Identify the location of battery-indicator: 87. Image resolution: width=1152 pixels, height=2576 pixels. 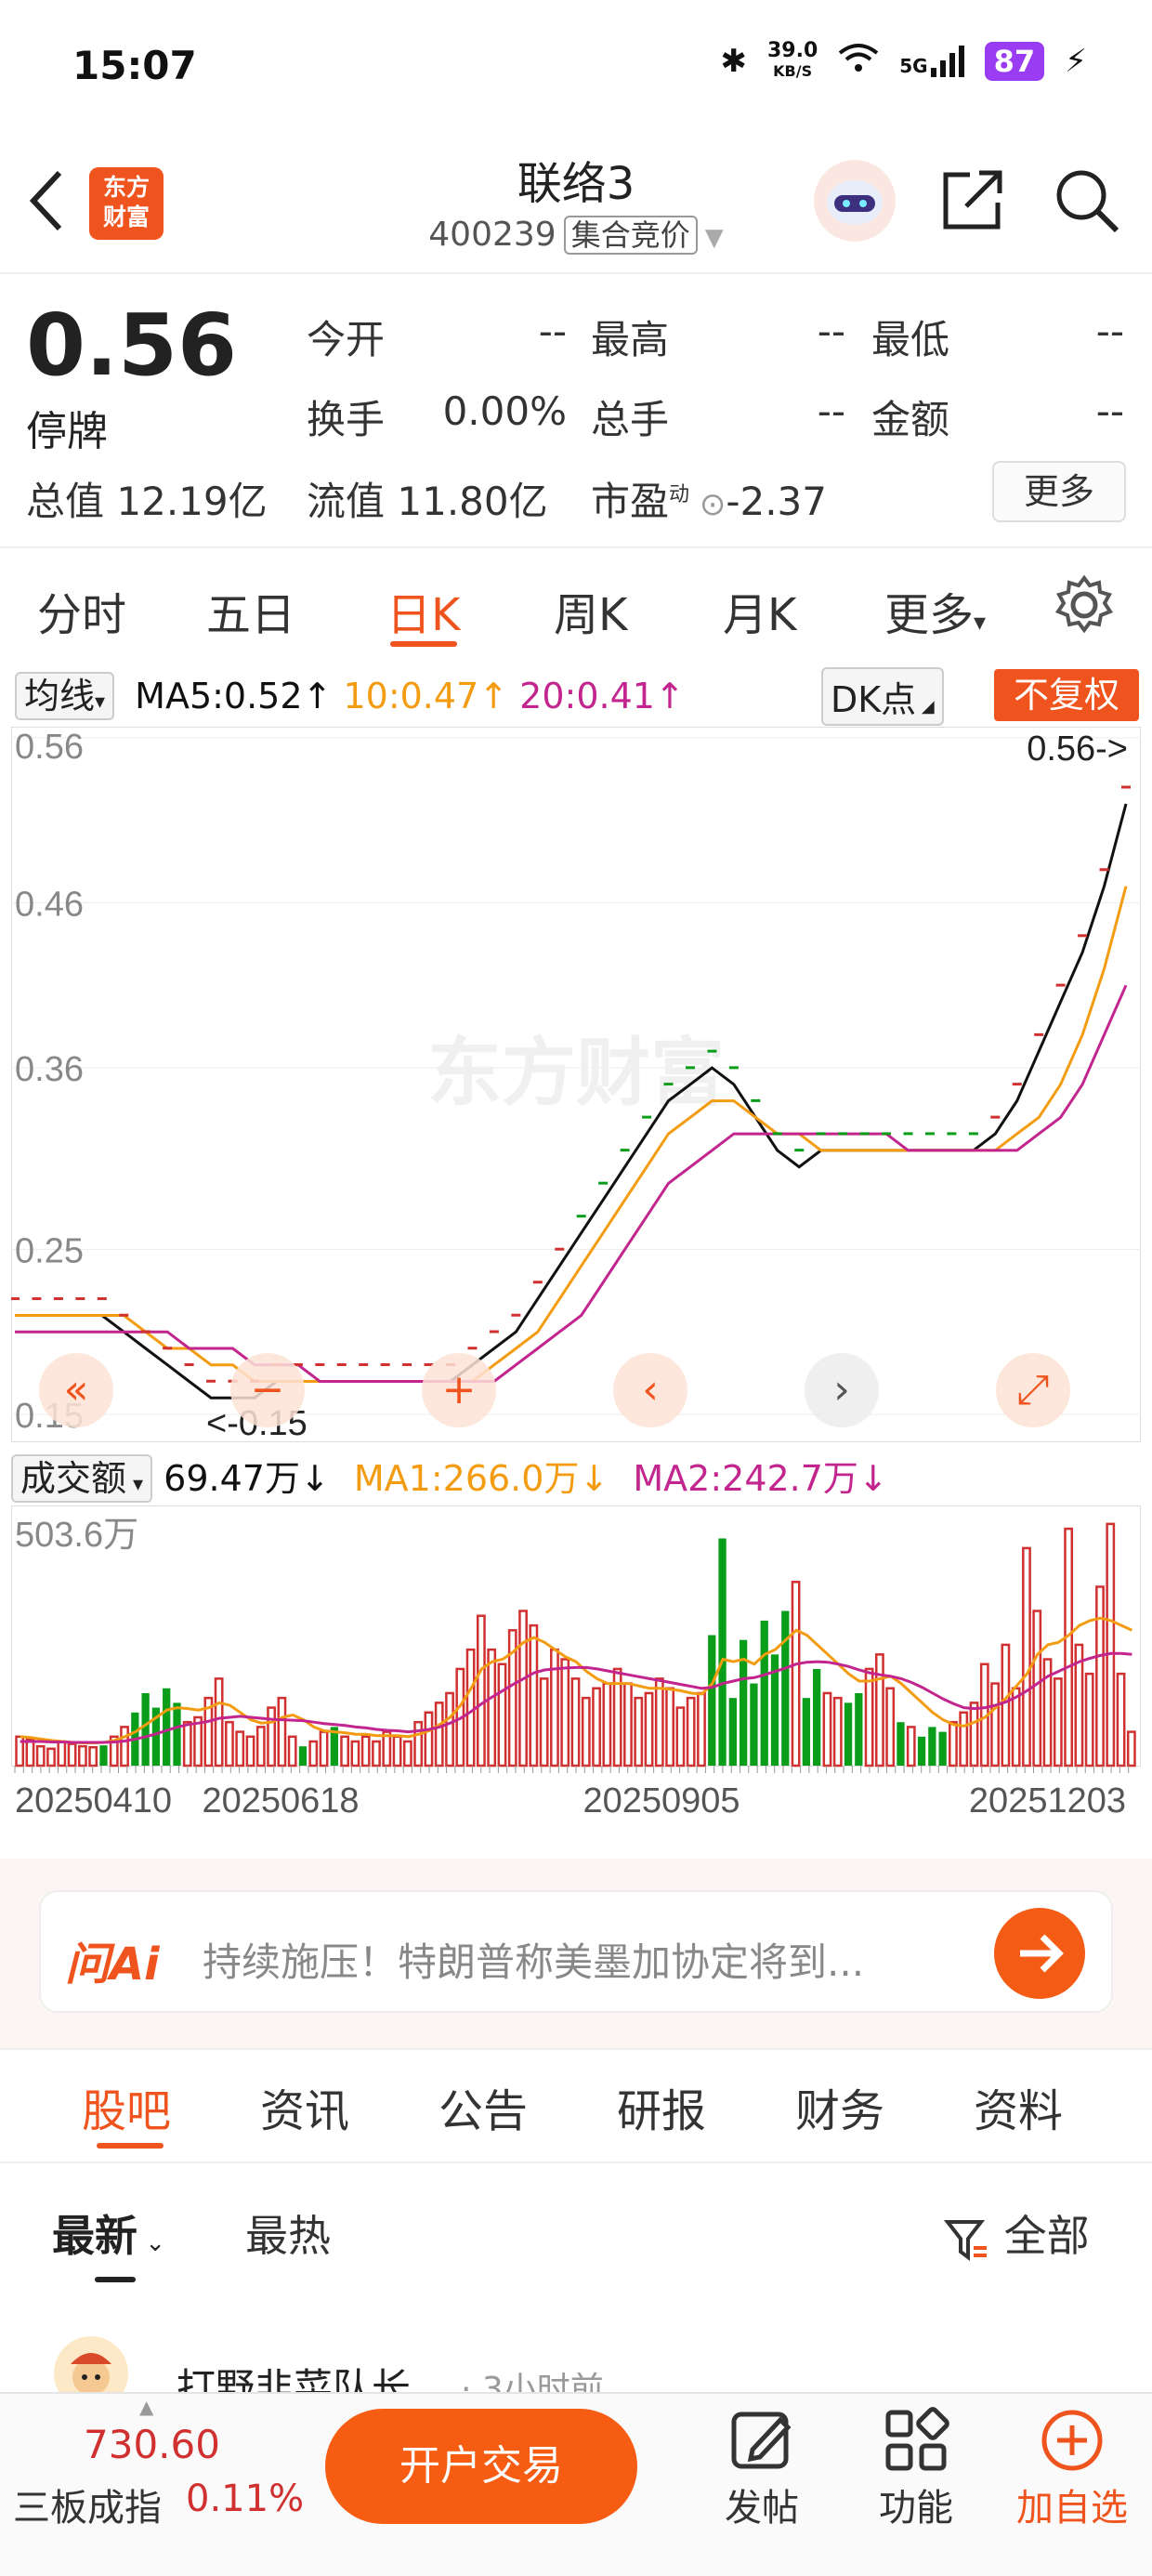
(1015, 61).